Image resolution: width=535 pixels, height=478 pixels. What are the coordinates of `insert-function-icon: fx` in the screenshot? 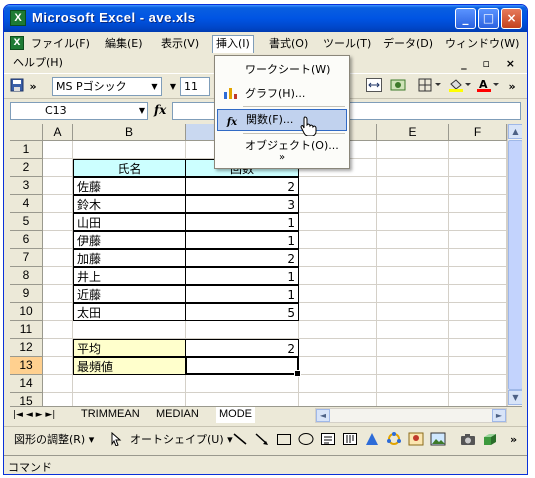 It's located at (160, 110).